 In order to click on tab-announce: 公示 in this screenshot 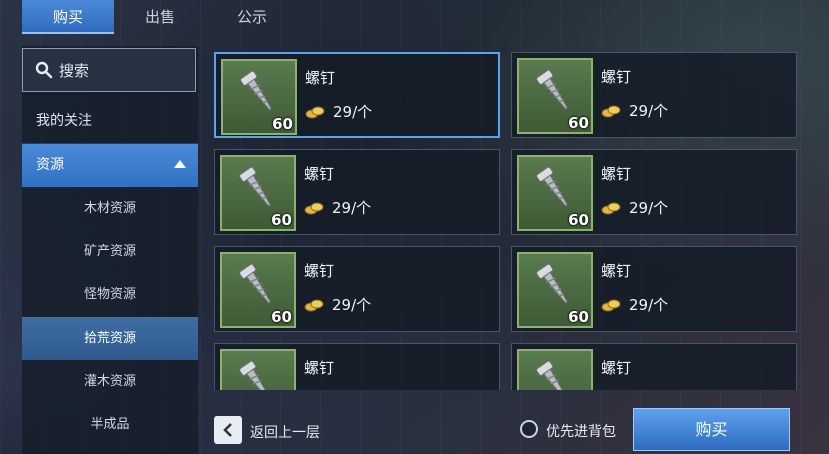, I will do `click(252, 17)`.